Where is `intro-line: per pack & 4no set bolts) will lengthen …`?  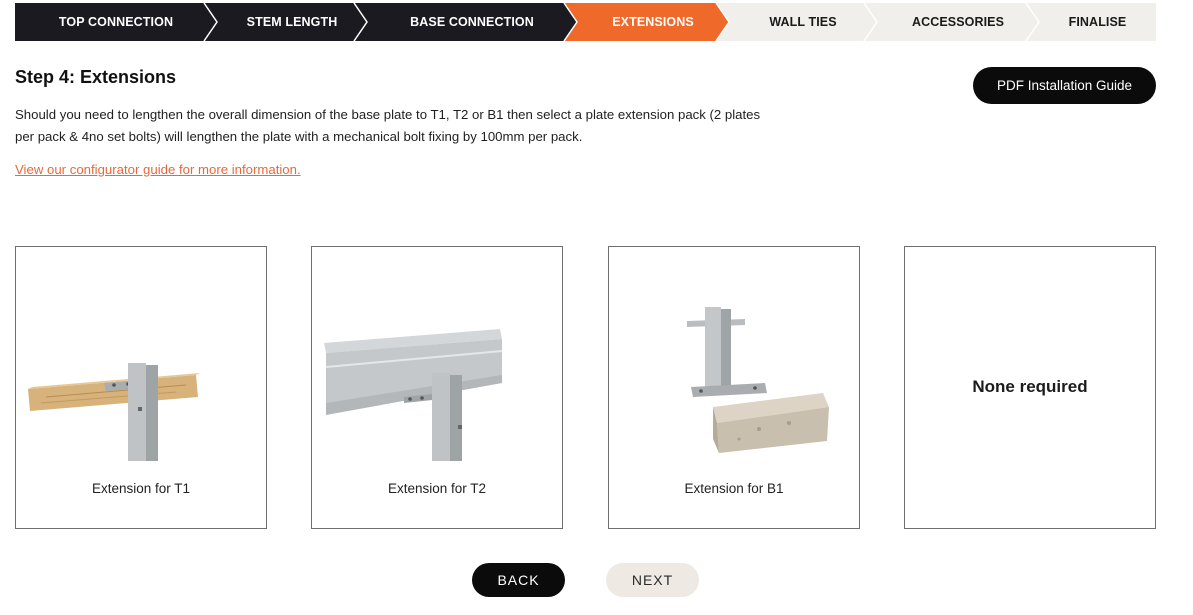
intro-line: per pack & 4no set bolts) will lengthen … is located at coordinates (299, 136).